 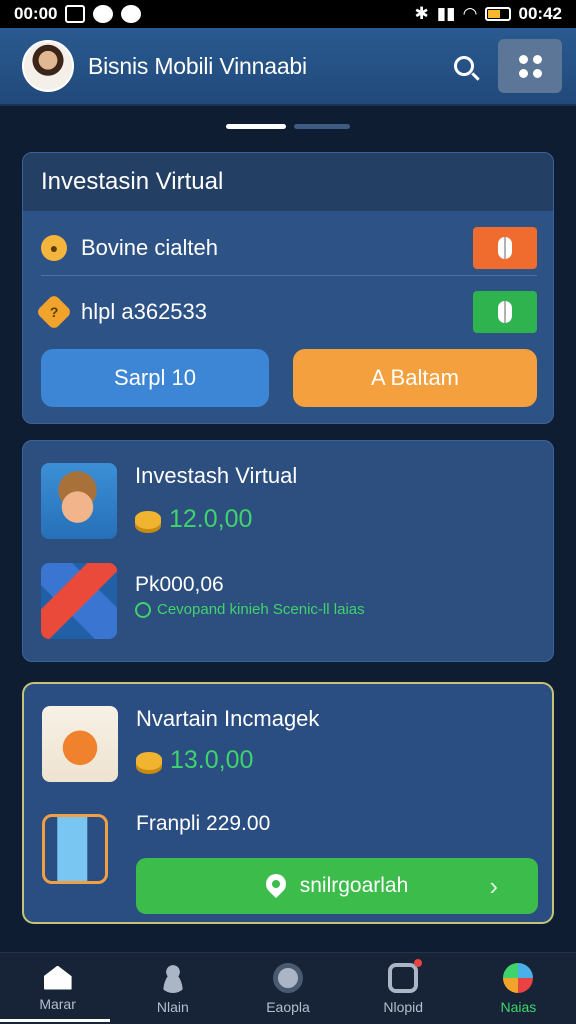 What do you see at coordinates (228, 718) in the screenshot?
I see `card-title: Nvartain Incmagek` at bounding box center [228, 718].